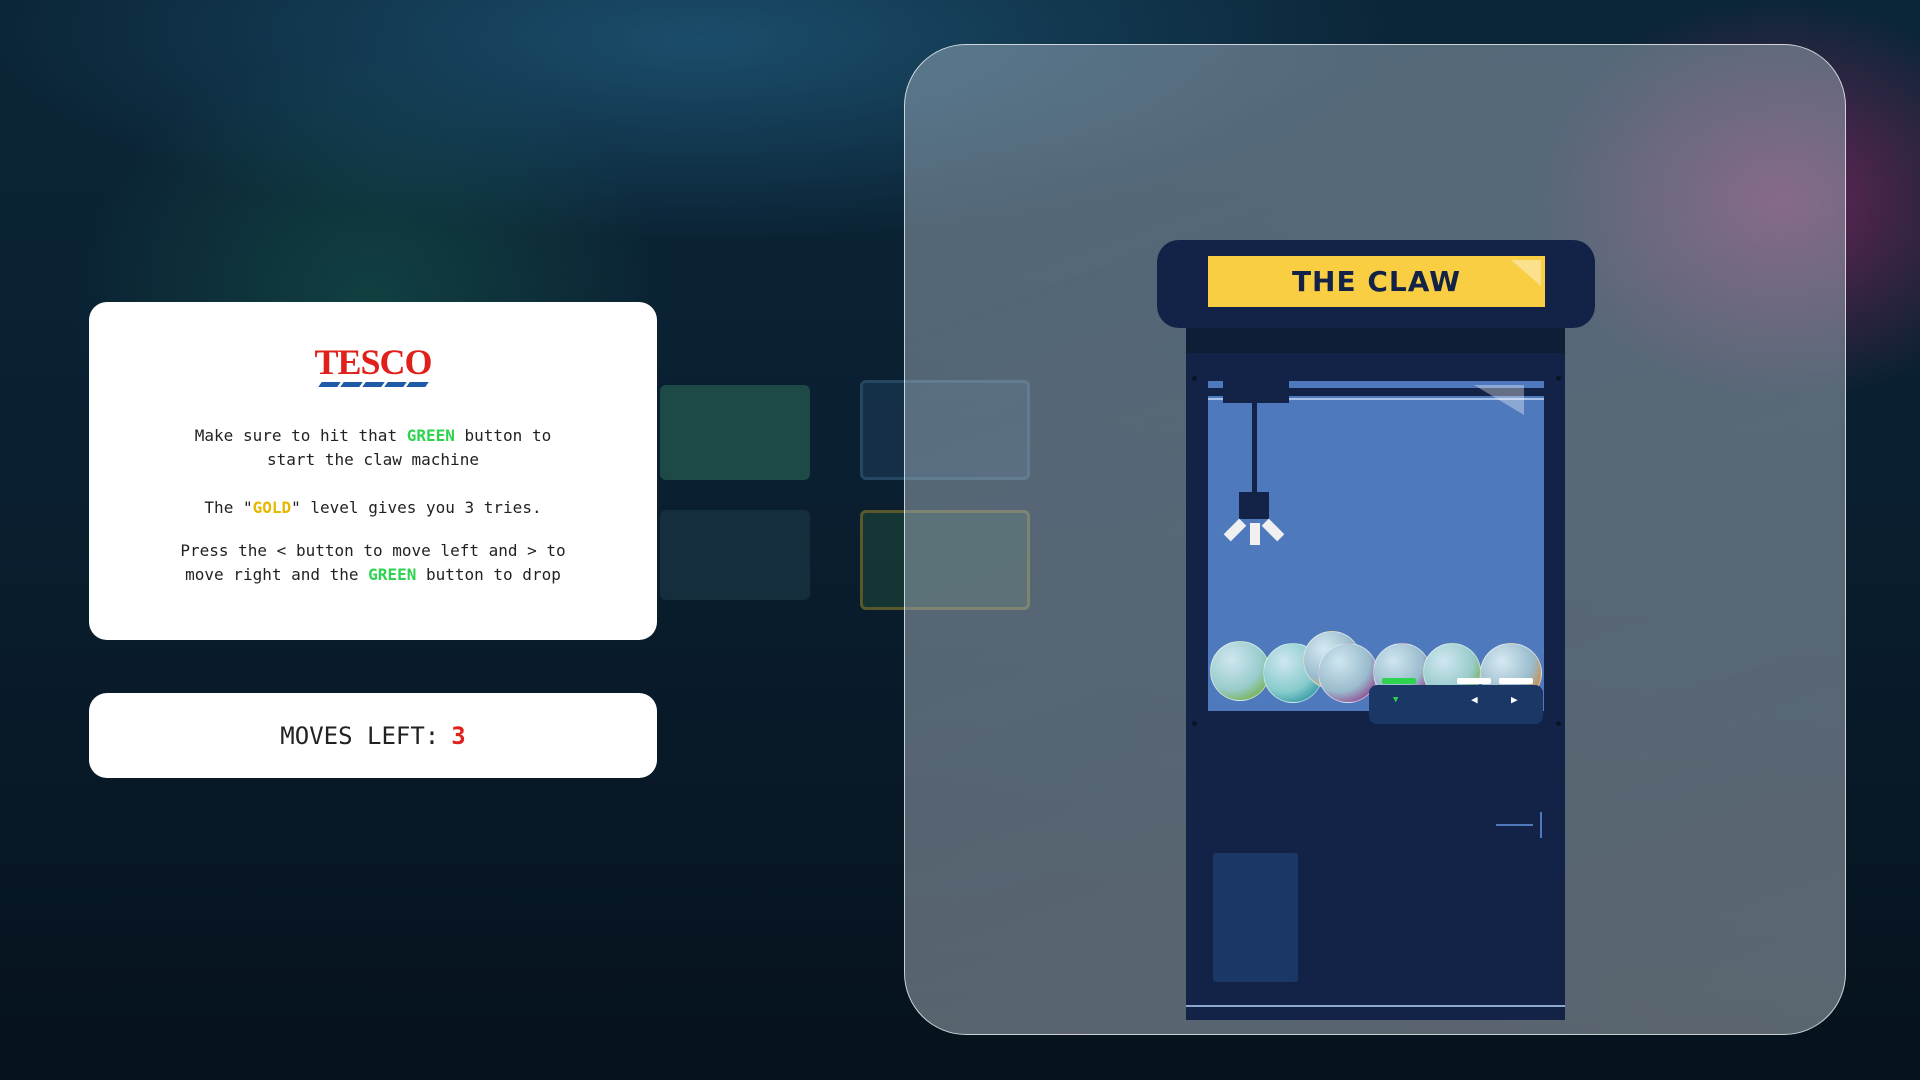  What do you see at coordinates (1399, 681) in the screenshot?
I see `green-drop-button` at bounding box center [1399, 681].